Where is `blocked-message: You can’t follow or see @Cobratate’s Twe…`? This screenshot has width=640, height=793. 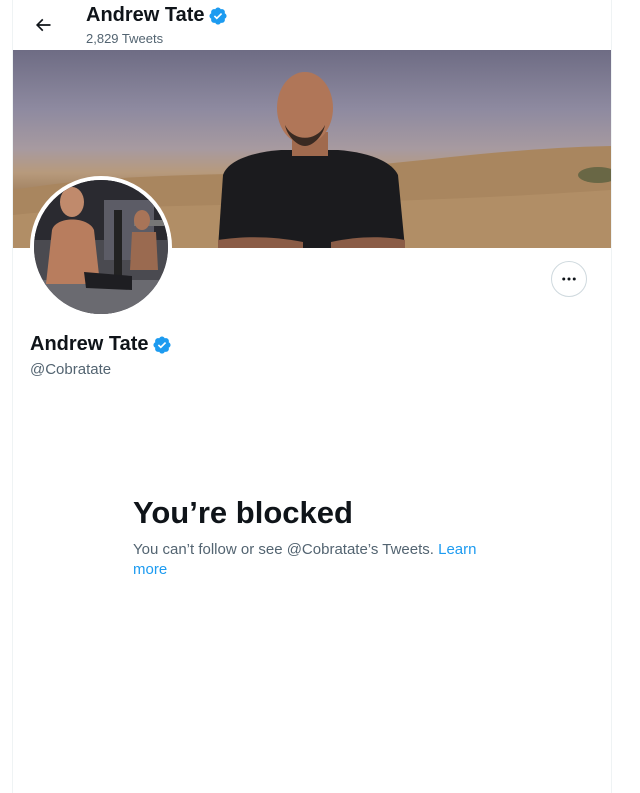
blocked-message: You can’t follow or see @Cobratate’s Twe… is located at coordinates (318, 560).